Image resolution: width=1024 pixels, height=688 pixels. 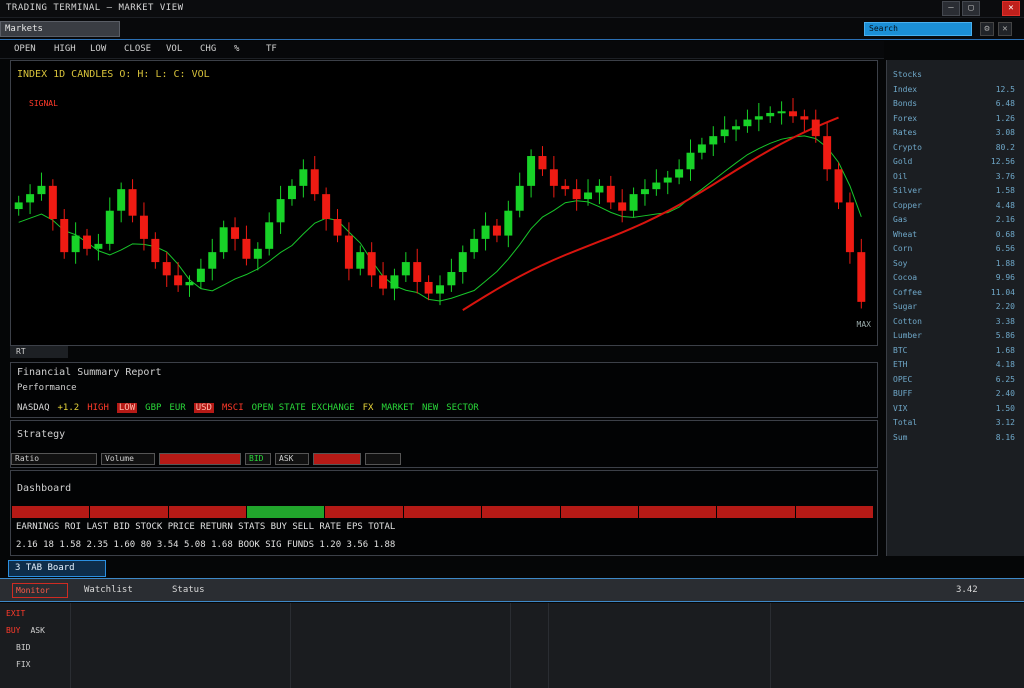 I want to click on sidebar-row: Cocoa 9.96, so click(x=955, y=279).